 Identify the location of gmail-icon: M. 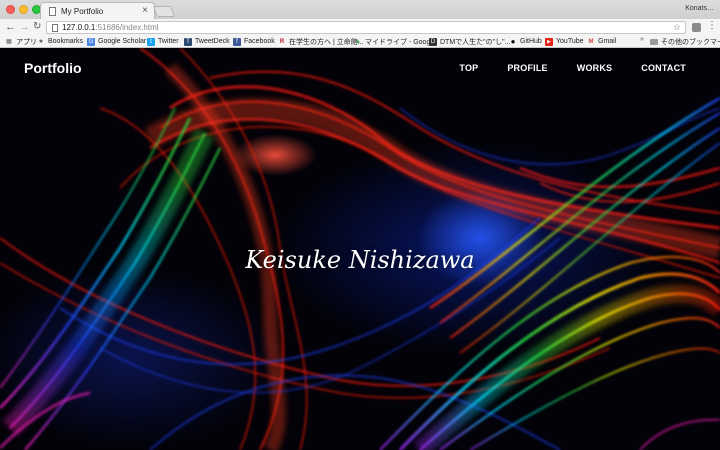
(591, 41).